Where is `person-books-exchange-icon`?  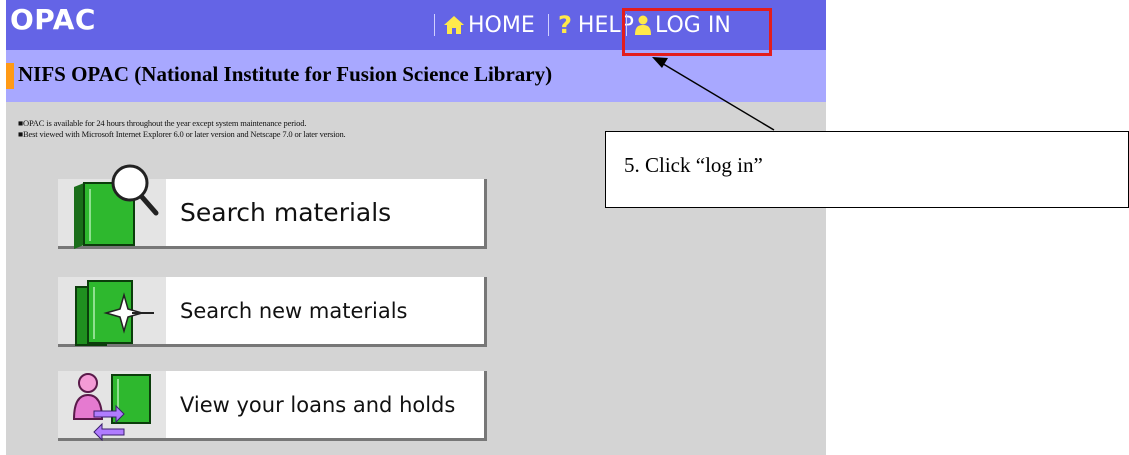
person-books-exchange-icon is located at coordinates (114, 399).